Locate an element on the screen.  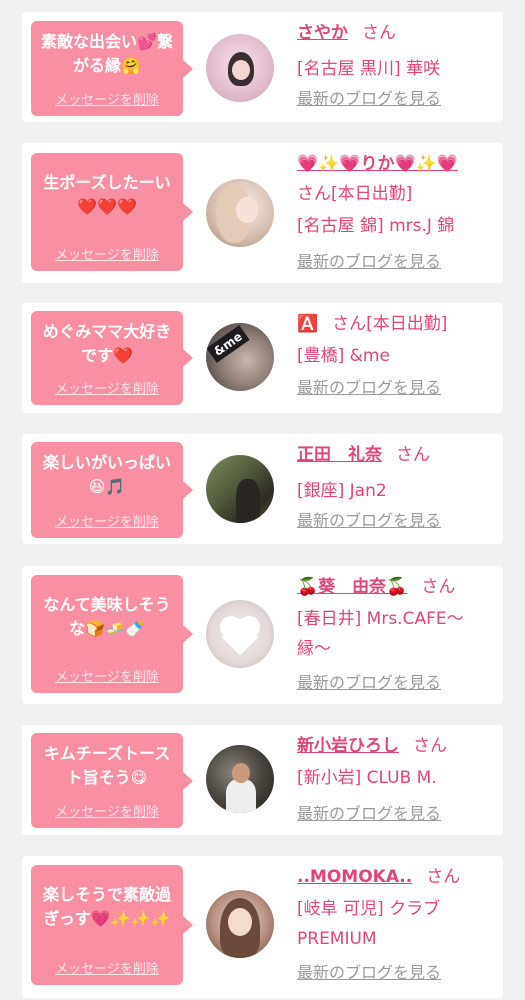
shop-info: [岐阜 可児] クラブ is located at coordinates (369, 909).